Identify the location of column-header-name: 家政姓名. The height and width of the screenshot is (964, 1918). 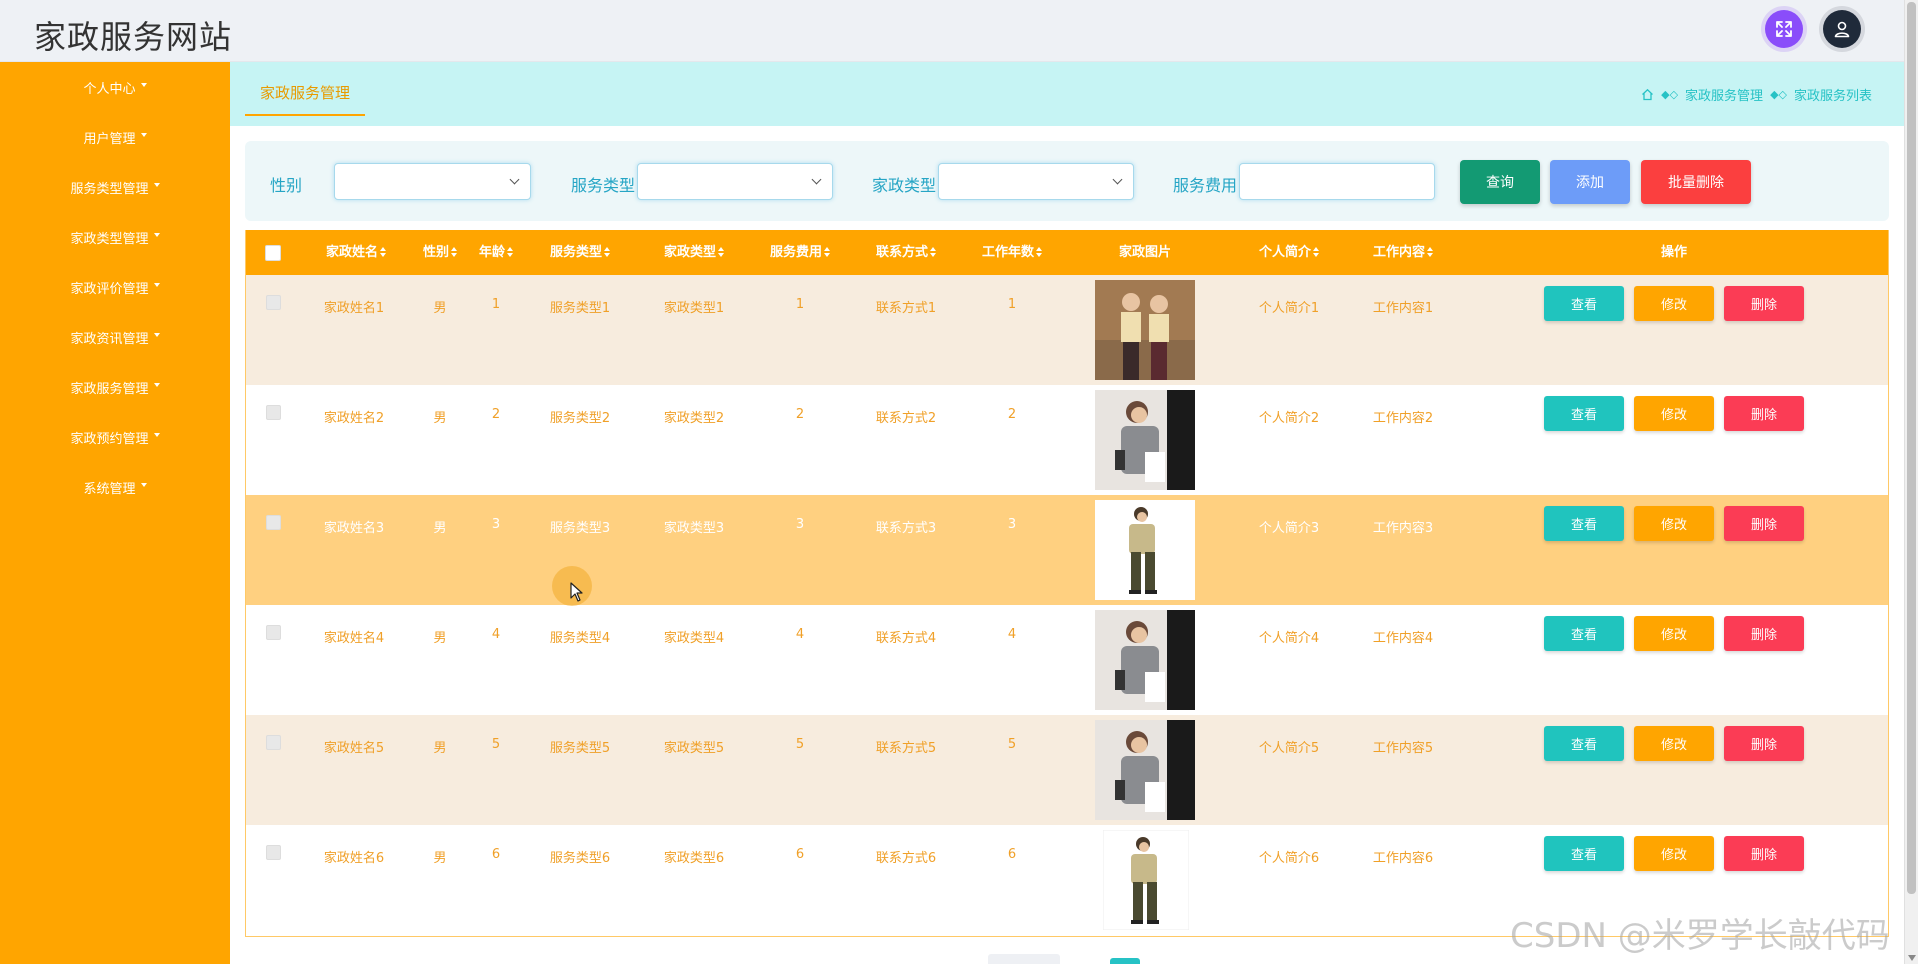
(356, 252).